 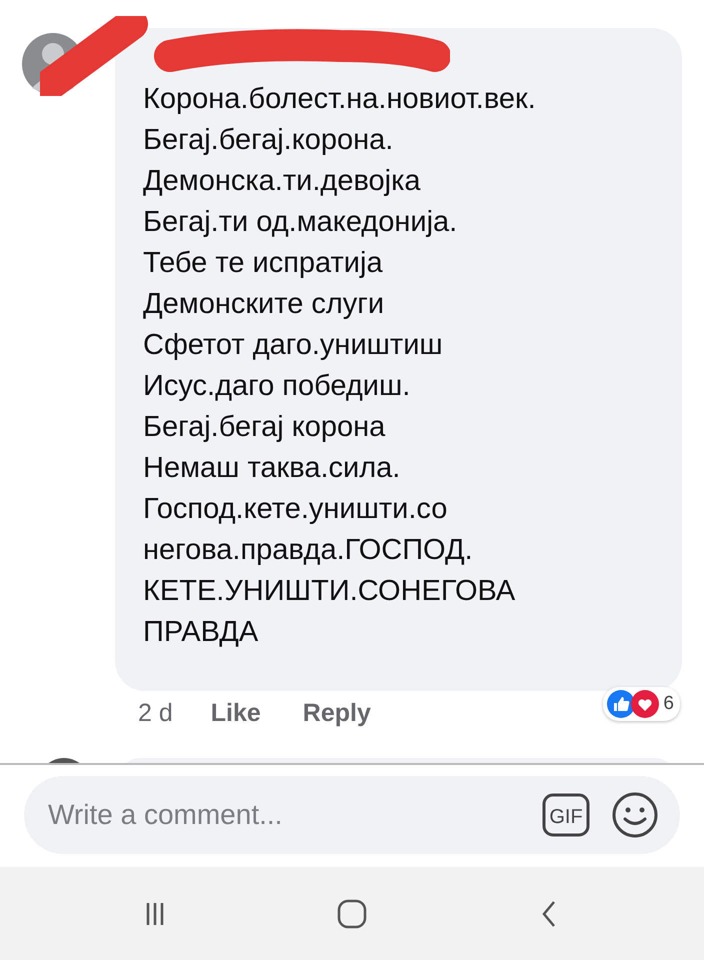 What do you see at coordinates (329, 591) in the screenshot?
I see `comment-text-line: КЕТЕ.УНИШТИ.СОНЕГОВА` at bounding box center [329, 591].